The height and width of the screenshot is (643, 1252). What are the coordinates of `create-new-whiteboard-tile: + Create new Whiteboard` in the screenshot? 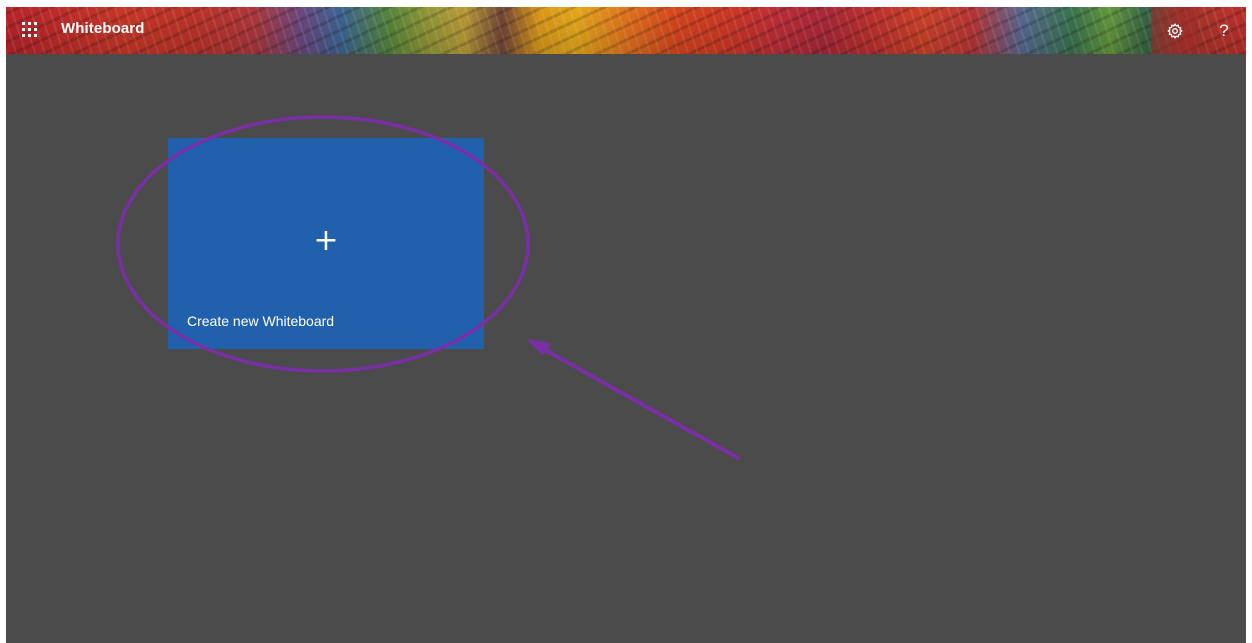 It's located at (326, 243).